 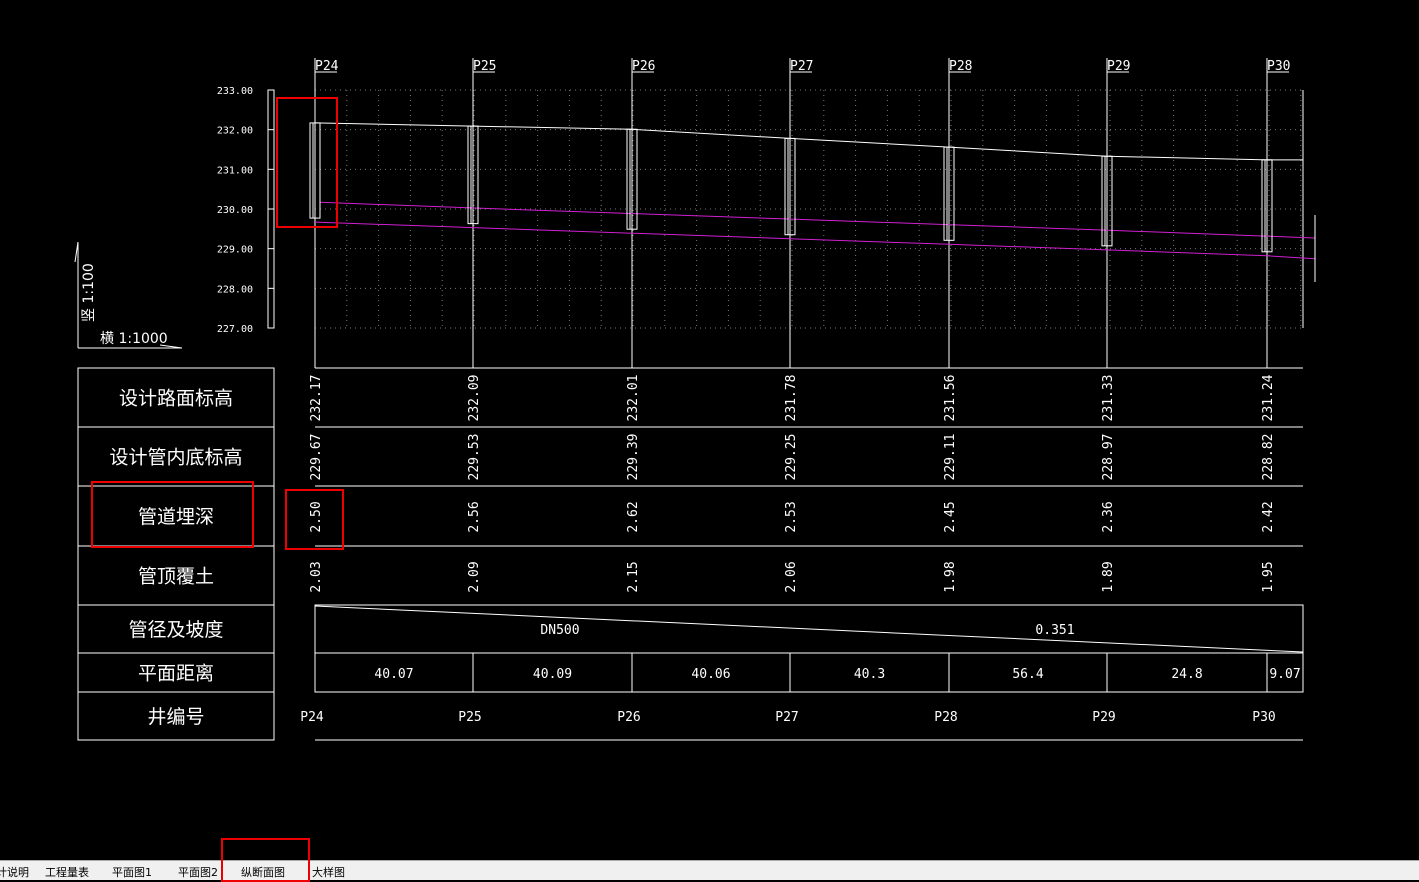 I want to click on slope-diagonal, so click(x=809, y=629).